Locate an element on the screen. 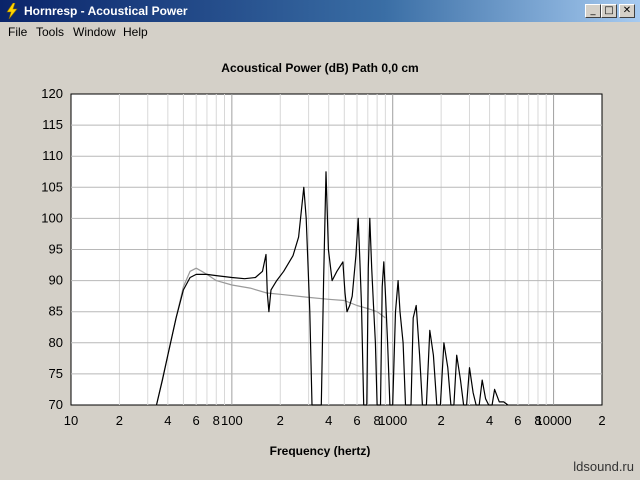  x-tick-label: 10 is located at coordinates (71, 420).